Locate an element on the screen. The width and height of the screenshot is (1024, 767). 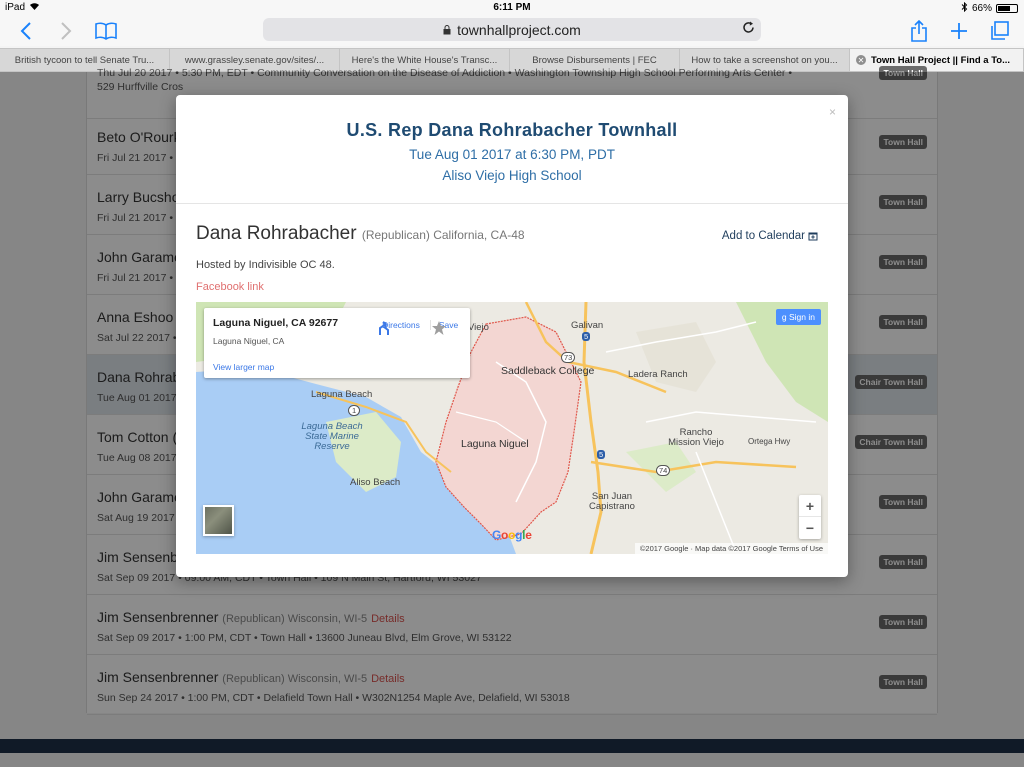
bookmarks-button is located at coordinates (106, 31).